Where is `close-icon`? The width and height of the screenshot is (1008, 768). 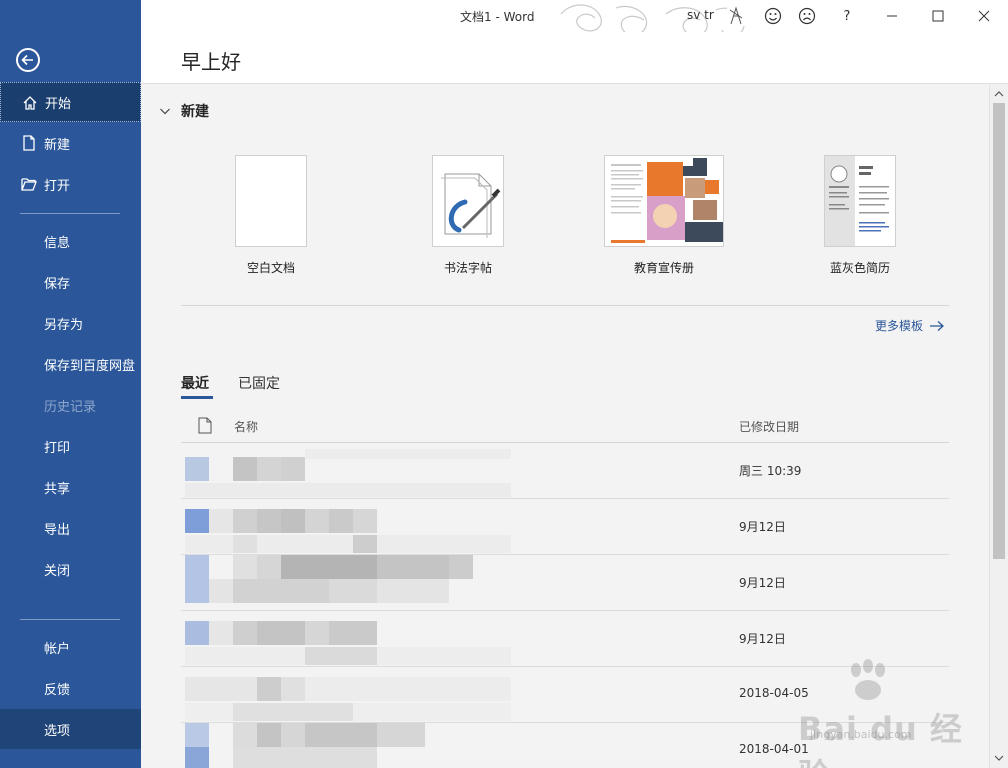
close-icon is located at coordinates (984, 16).